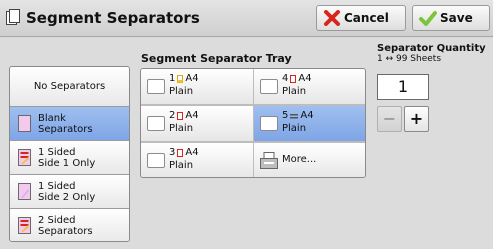 This screenshot has height=249, width=493. Describe the element at coordinates (172, 152) in the screenshot. I see `tray-number: 3` at that location.